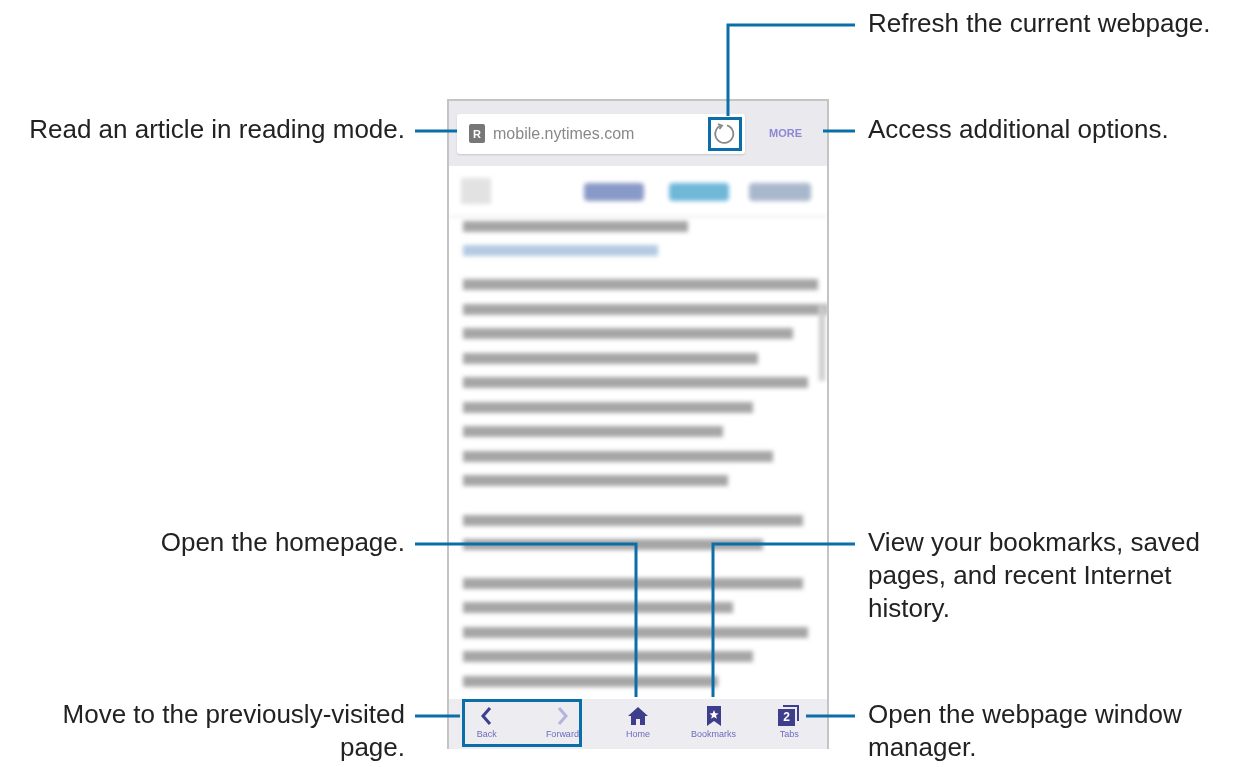 The image size is (1242, 767). Describe the element at coordinates (789, 724) in the screenshot. I see `tabs-button: 2 Tabs` at that location.